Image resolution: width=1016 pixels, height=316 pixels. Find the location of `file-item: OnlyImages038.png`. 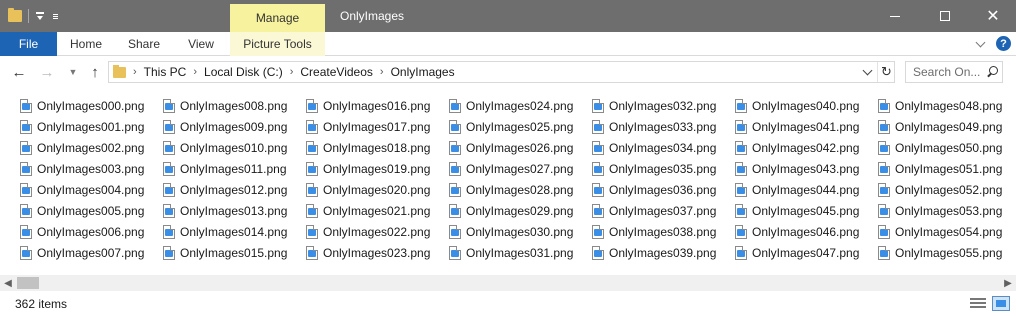

file-item: OnlyImages038.png is located at coordinates (663, 231).